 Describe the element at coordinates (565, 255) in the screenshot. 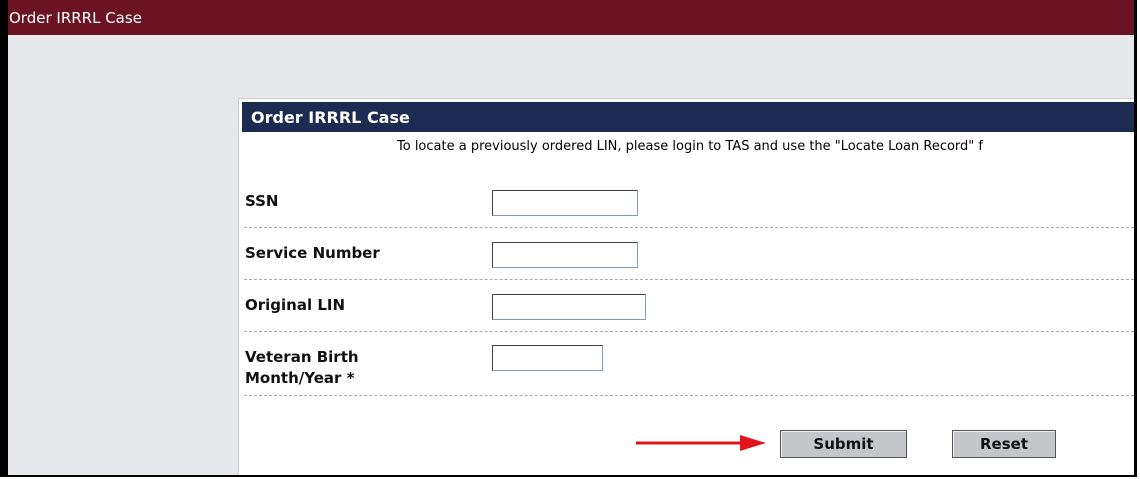

I see `service-number-input` at that location.